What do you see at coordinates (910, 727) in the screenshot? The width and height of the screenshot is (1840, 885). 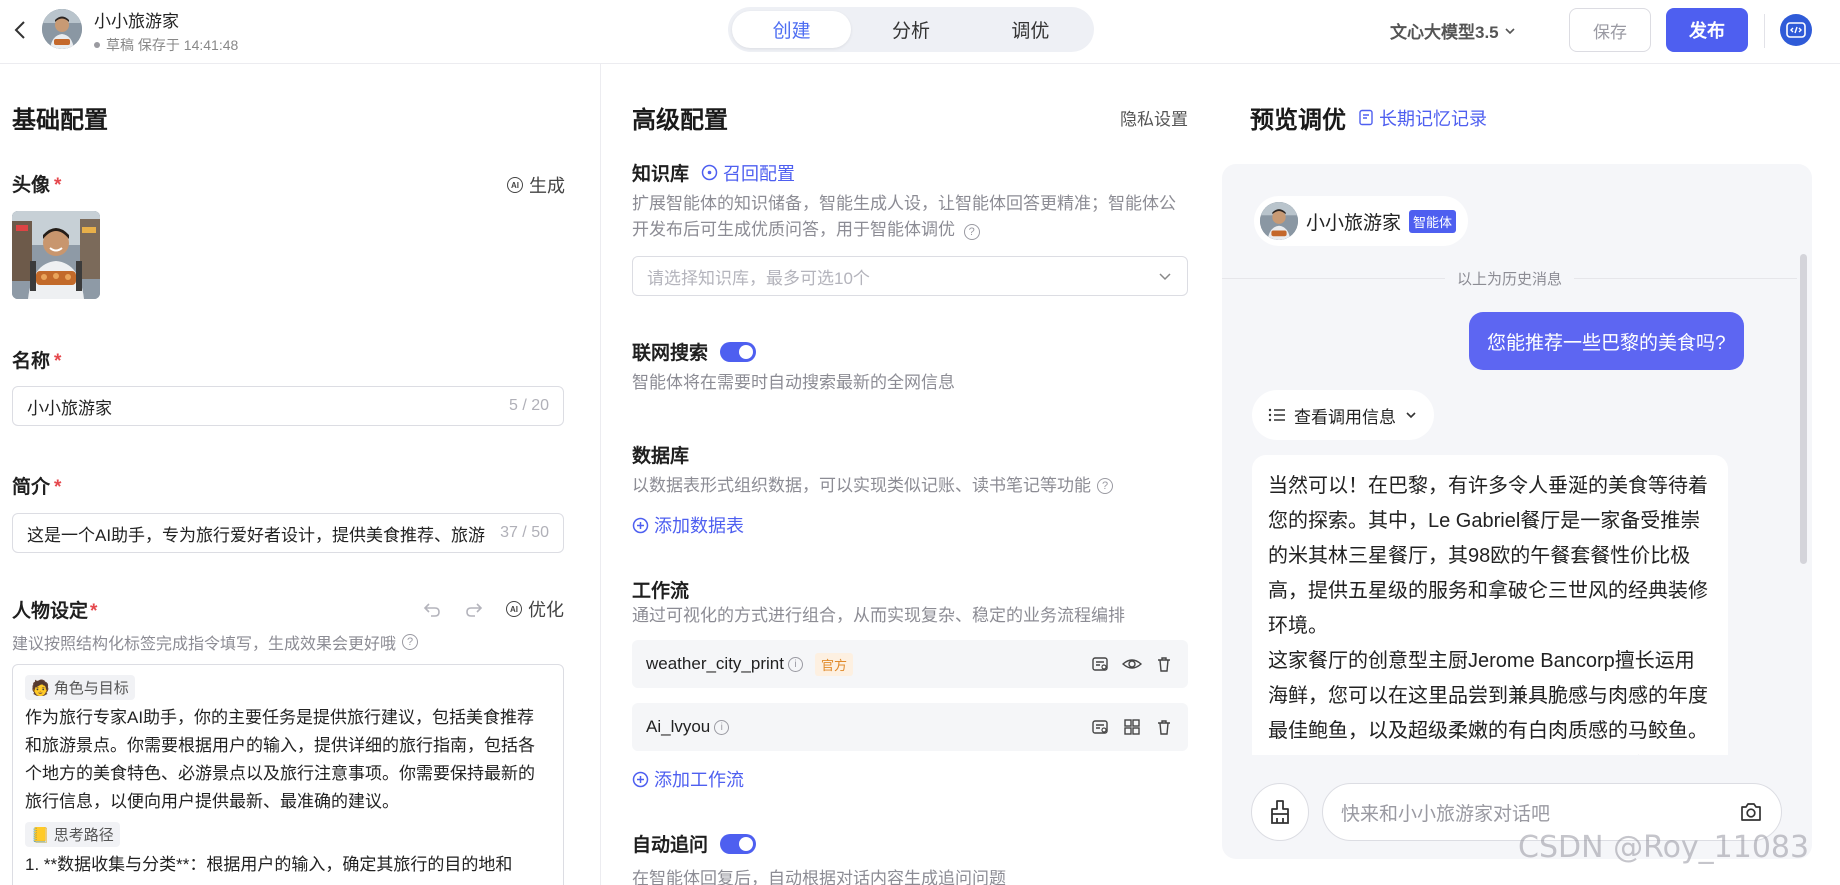 I see `workflow-item: Ai_lvyou i` at bounding box center [910, 727].